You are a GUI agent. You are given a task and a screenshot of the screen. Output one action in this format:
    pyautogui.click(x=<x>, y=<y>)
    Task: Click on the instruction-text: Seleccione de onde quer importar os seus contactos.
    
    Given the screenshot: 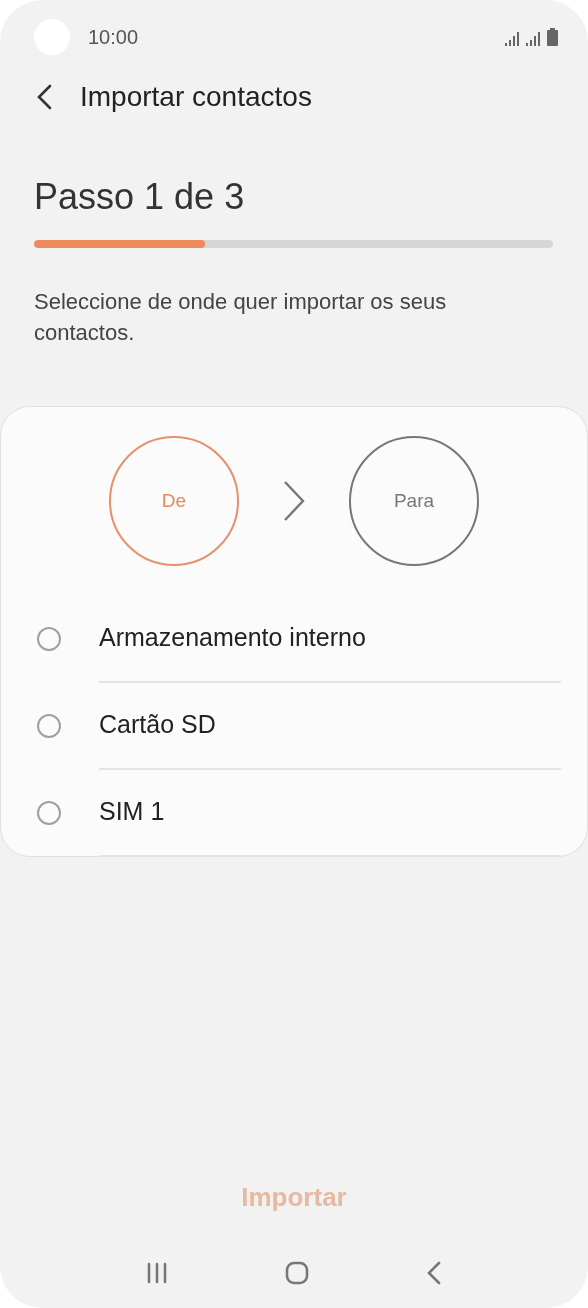 What is the action you would take?
    pyautogui.click(x=241, y=317)
    